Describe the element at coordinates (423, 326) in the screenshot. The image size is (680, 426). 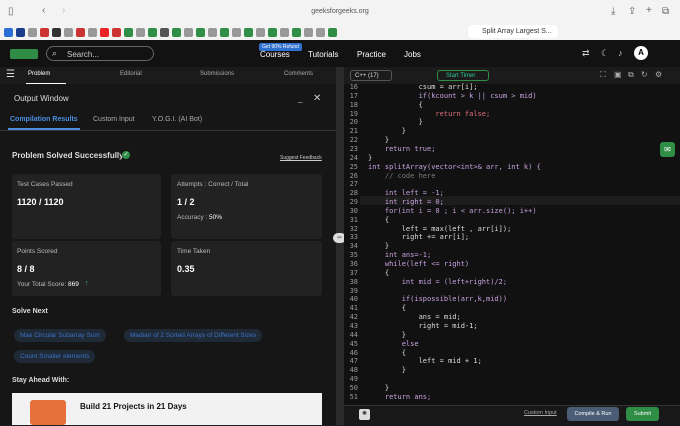
I see `code-line: right = mid-1;` at that location.